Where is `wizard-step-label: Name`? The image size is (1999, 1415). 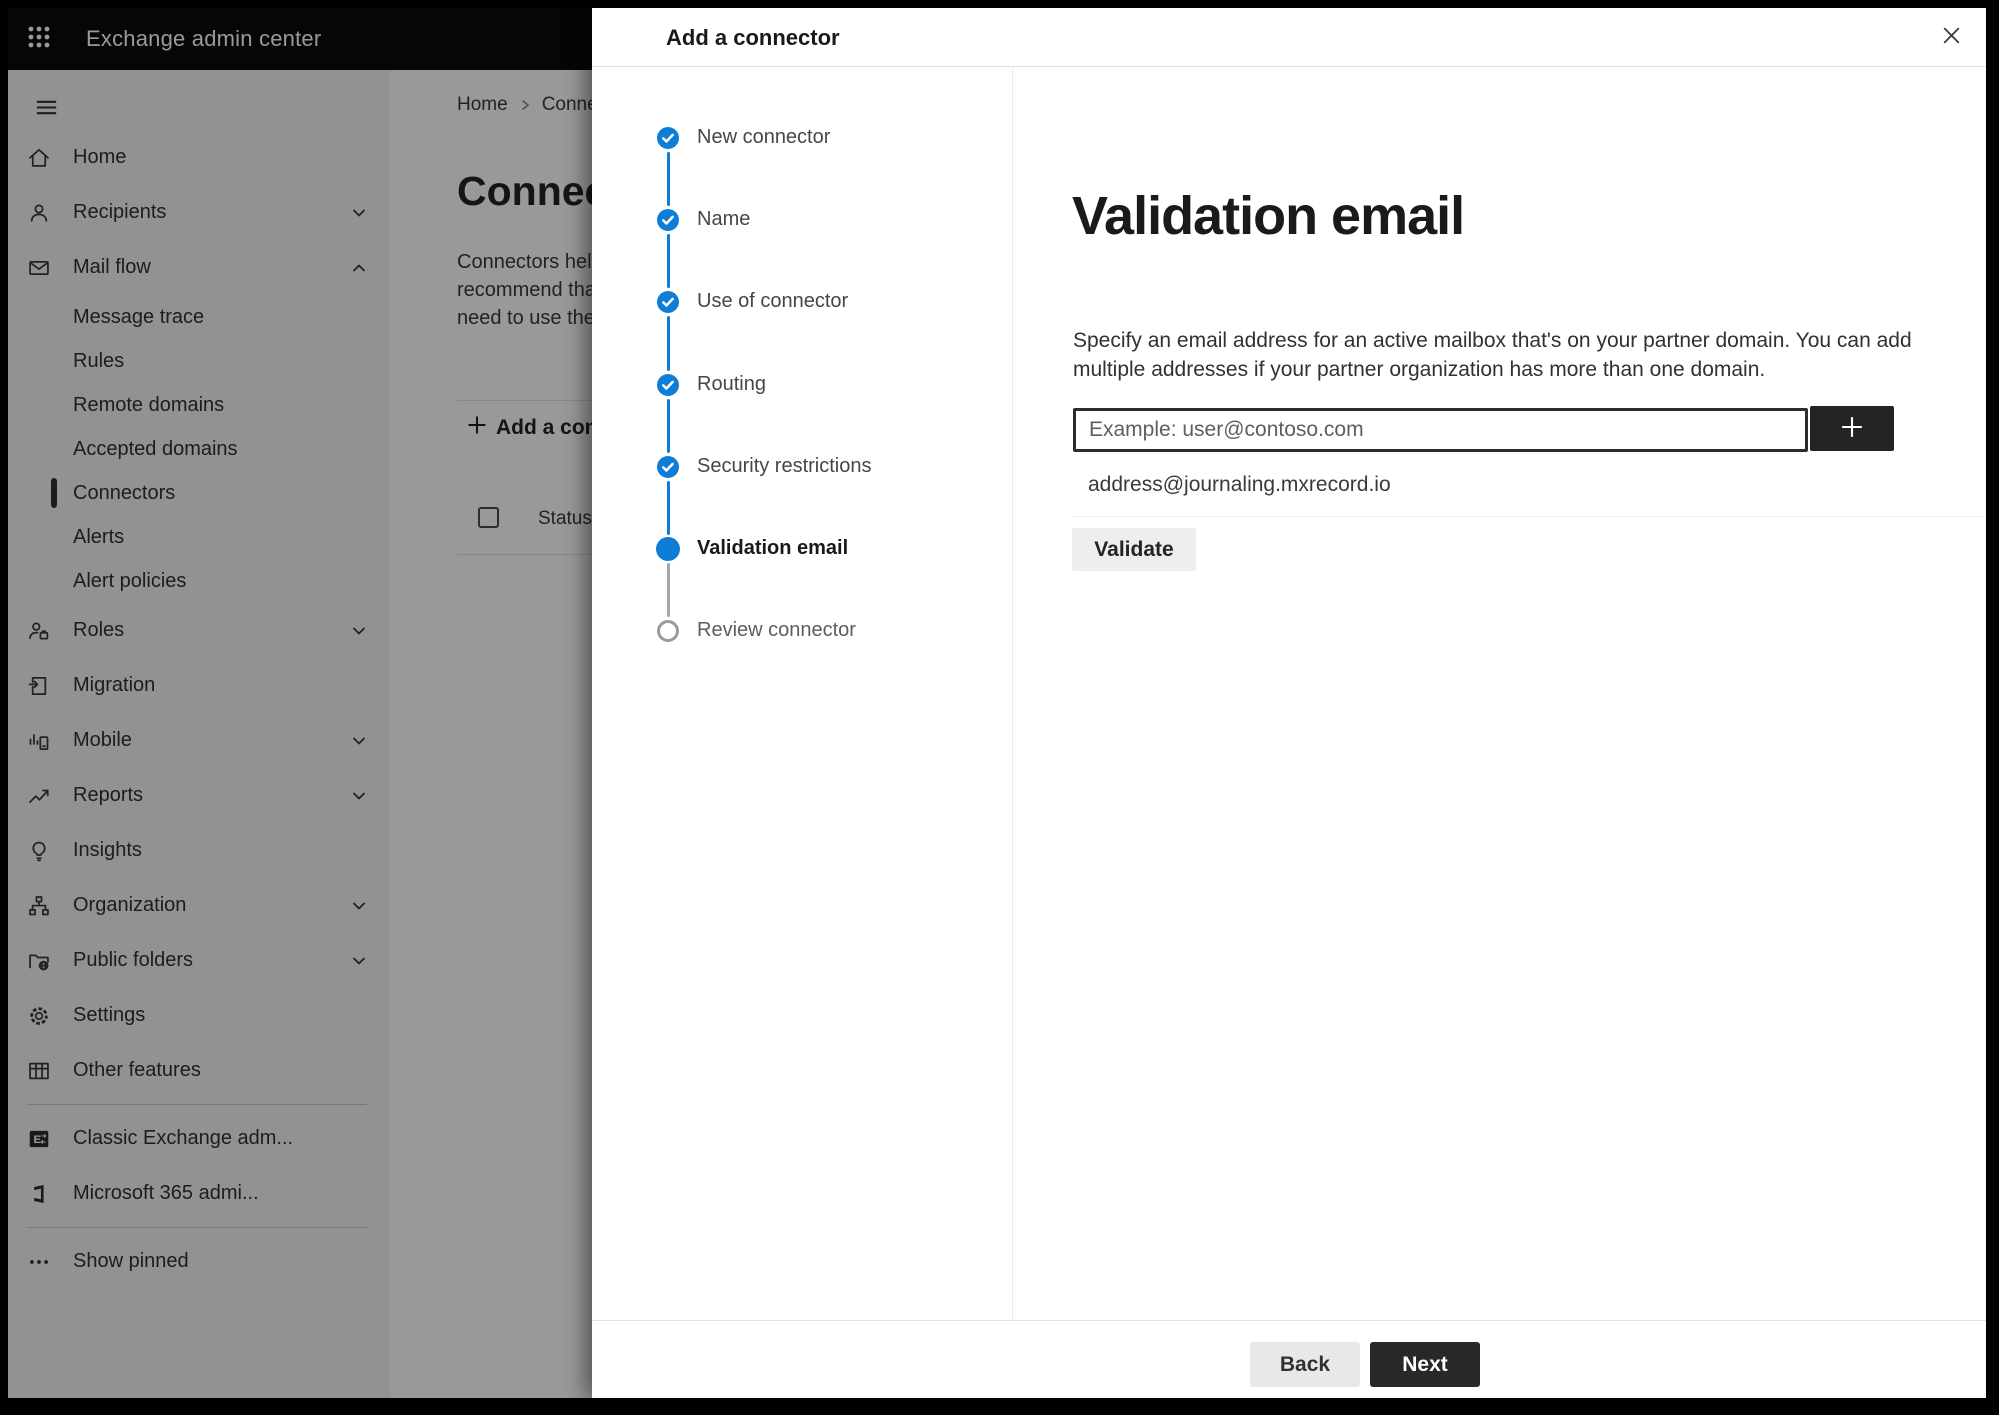
wizard-step-label: Name is located at coordinates (724, 219).